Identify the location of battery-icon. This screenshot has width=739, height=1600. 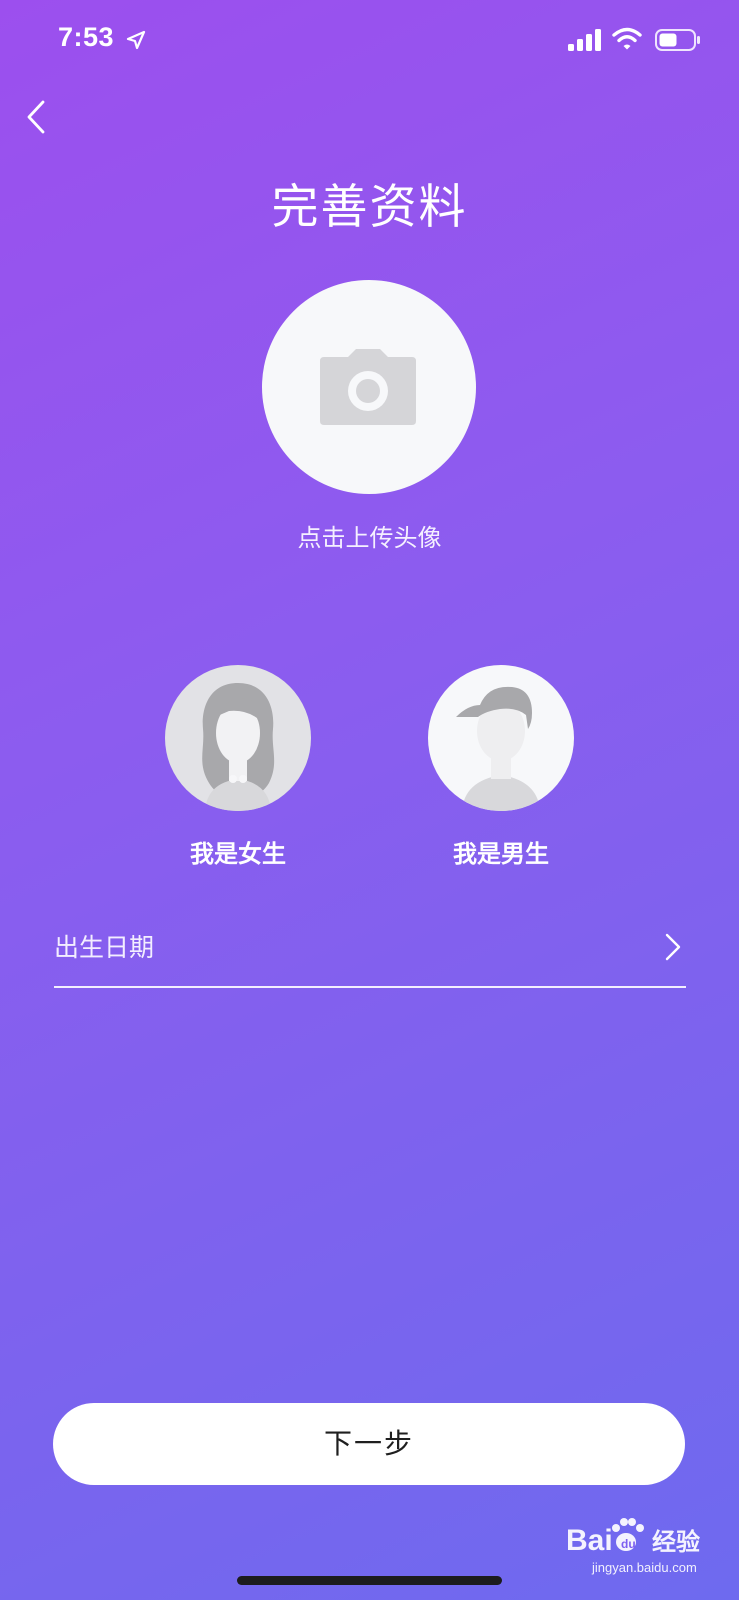
(677, 40).